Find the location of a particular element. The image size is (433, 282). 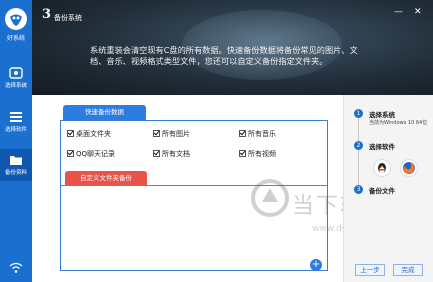

sidebar-item-backup-data: 备份资料 is located at coordinates (16, 165).